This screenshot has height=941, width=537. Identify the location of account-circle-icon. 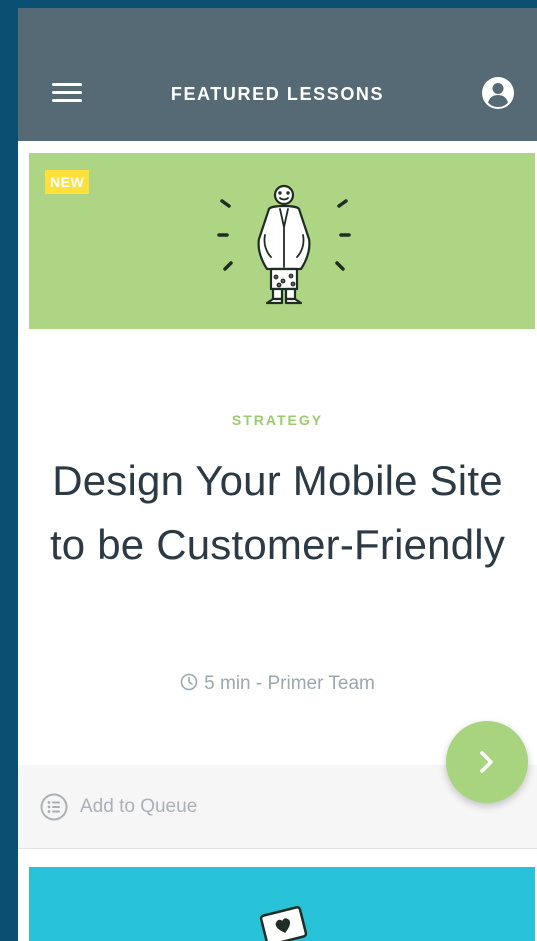
(498, 93).